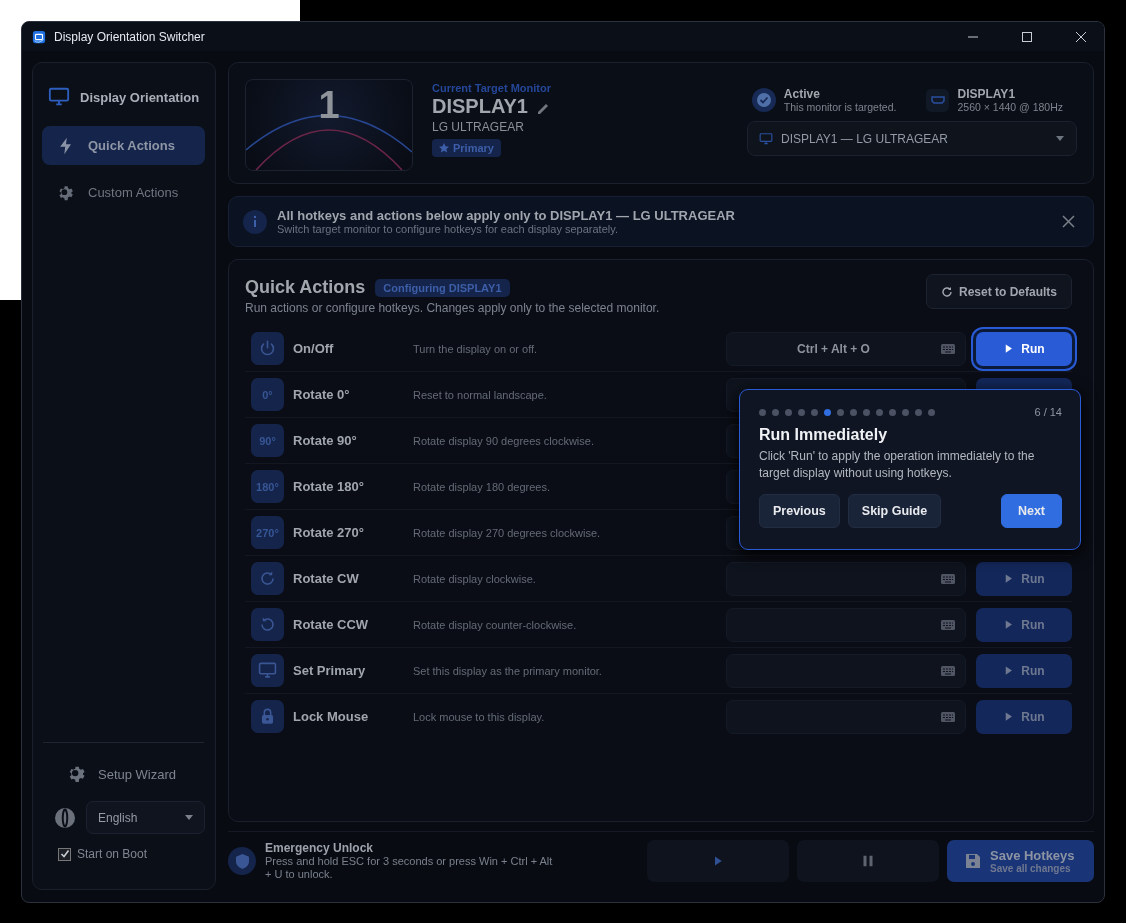  What do you see at coordinates (242, 861) in the screenshot?
I see `shield-icon` at bounding box center [242, 861].